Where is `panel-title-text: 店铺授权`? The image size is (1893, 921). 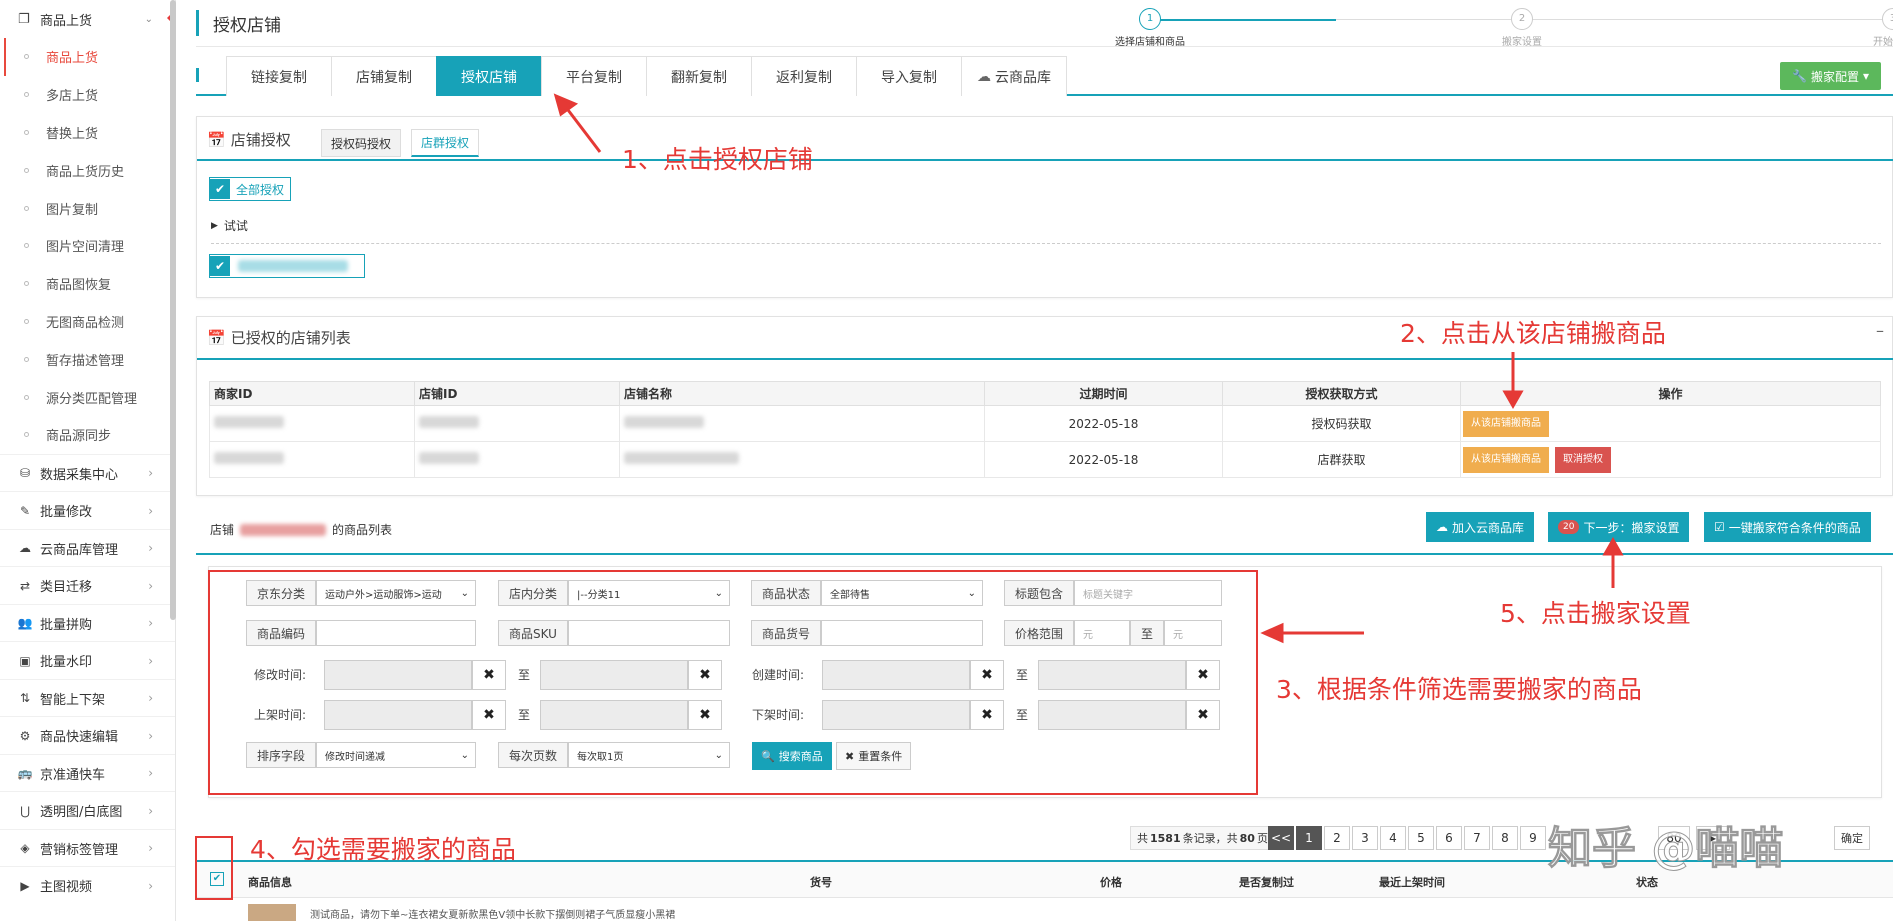 panel-title-text: 店铺授权 is located at coordinates (260, 140).